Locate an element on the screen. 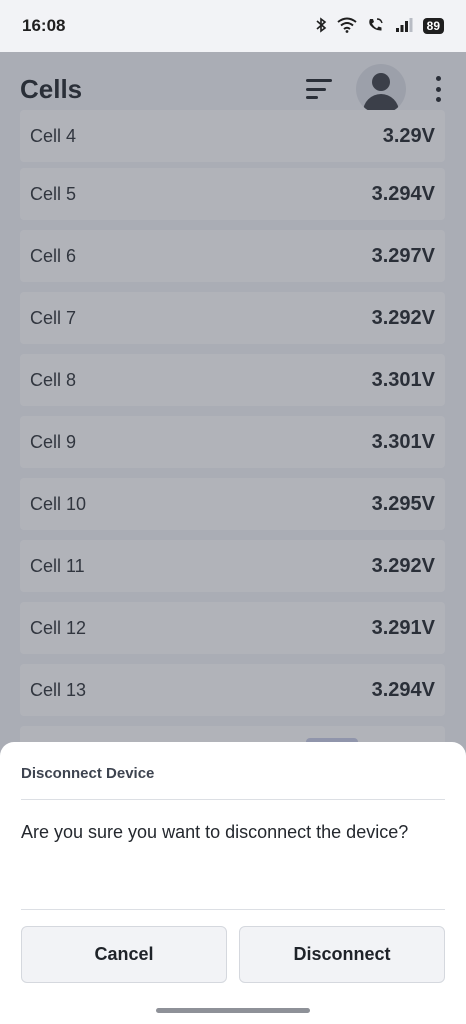 The width and height of the screenshot is (466, 1024). wifi-icon is located at coordinates (347, 26).